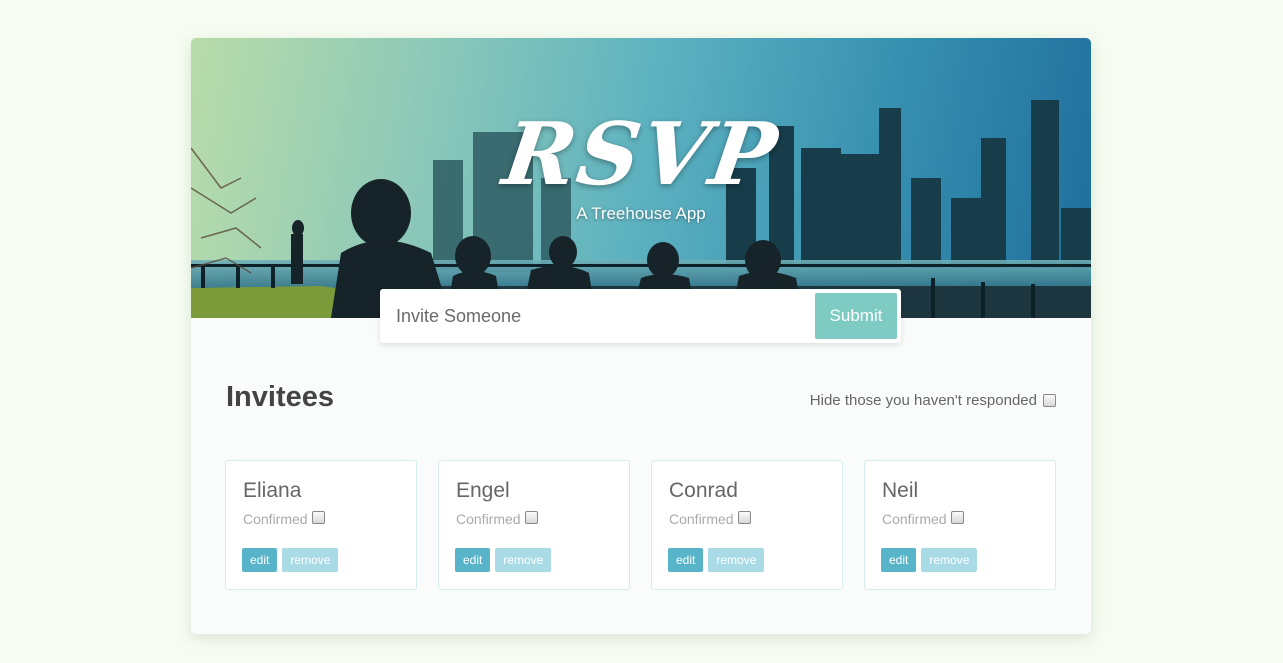 This screenshot has height=663, width=1283. What do you see at coordinates (703, 490) in the screenshot?
I see `invitee-name: Conrad` at bounding box center [703, 490].